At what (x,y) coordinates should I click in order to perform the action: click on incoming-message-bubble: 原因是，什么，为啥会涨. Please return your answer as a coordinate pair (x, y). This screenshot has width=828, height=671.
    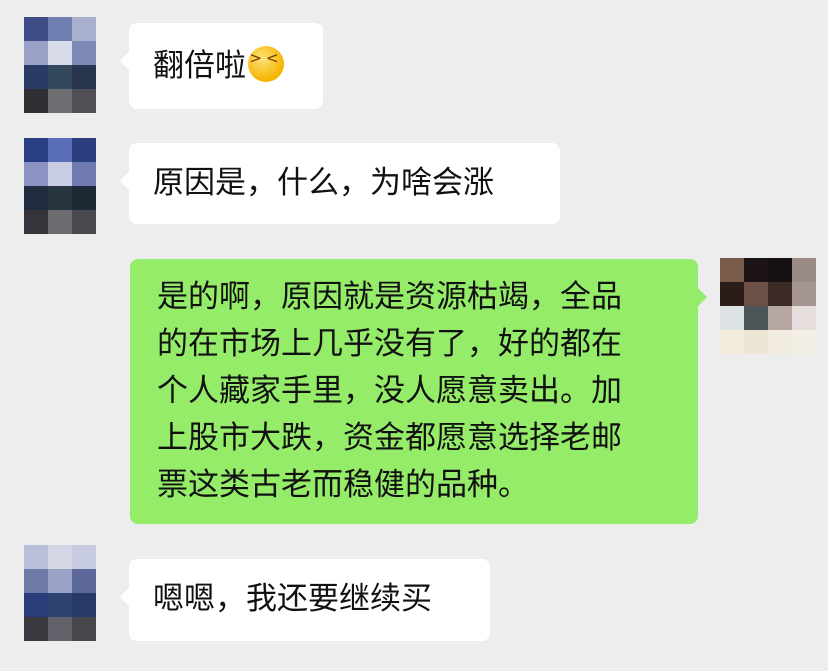
    Looking at the image, I should click on (340, 183).